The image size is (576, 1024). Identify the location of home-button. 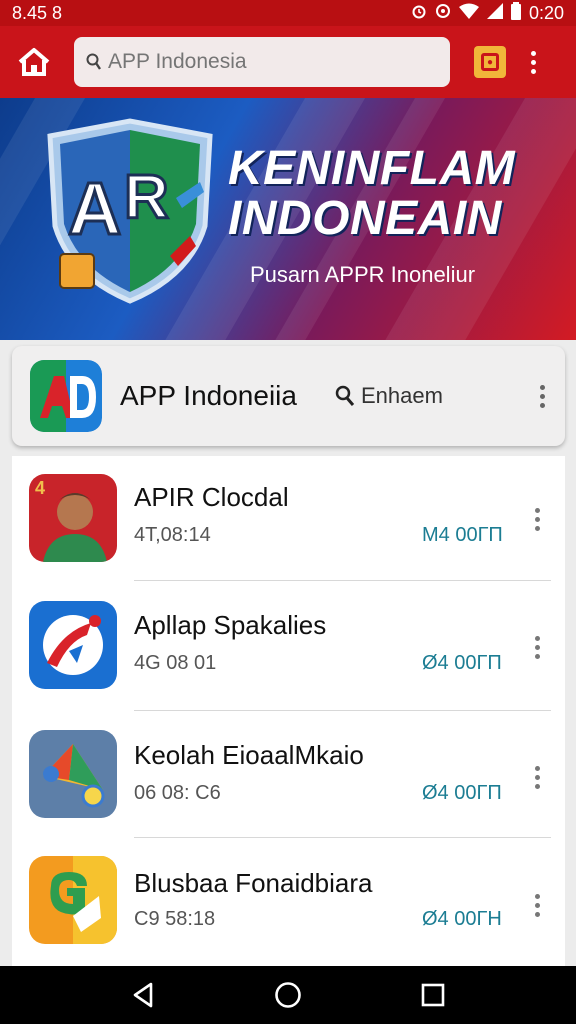
(34, 62).